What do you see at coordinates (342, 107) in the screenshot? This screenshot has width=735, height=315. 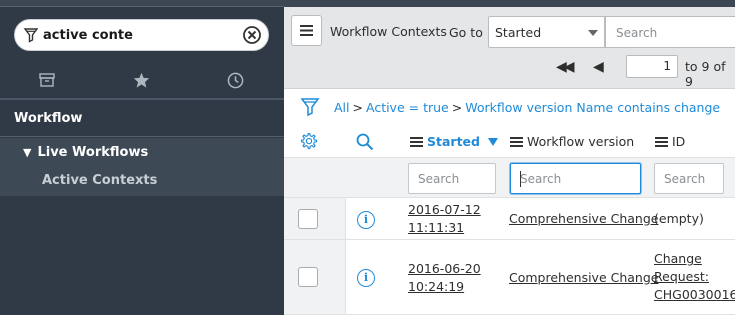 I see `breadcrumb-all: All` at bounding box center [342, 107].